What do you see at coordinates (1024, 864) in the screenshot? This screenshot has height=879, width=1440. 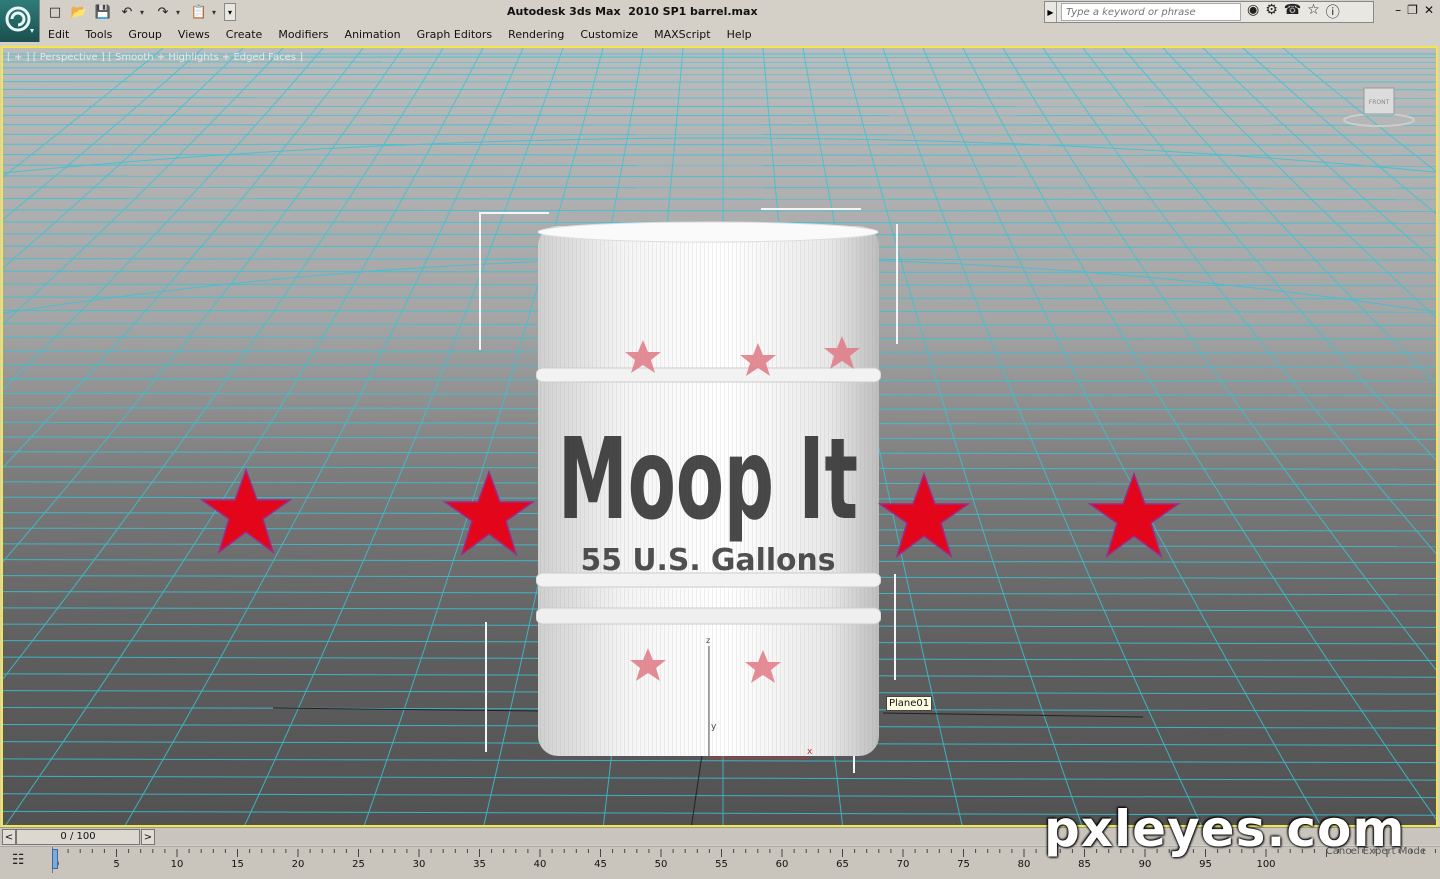 I see `ruler-tick-label: 80` at bounding box center [1024, 864].